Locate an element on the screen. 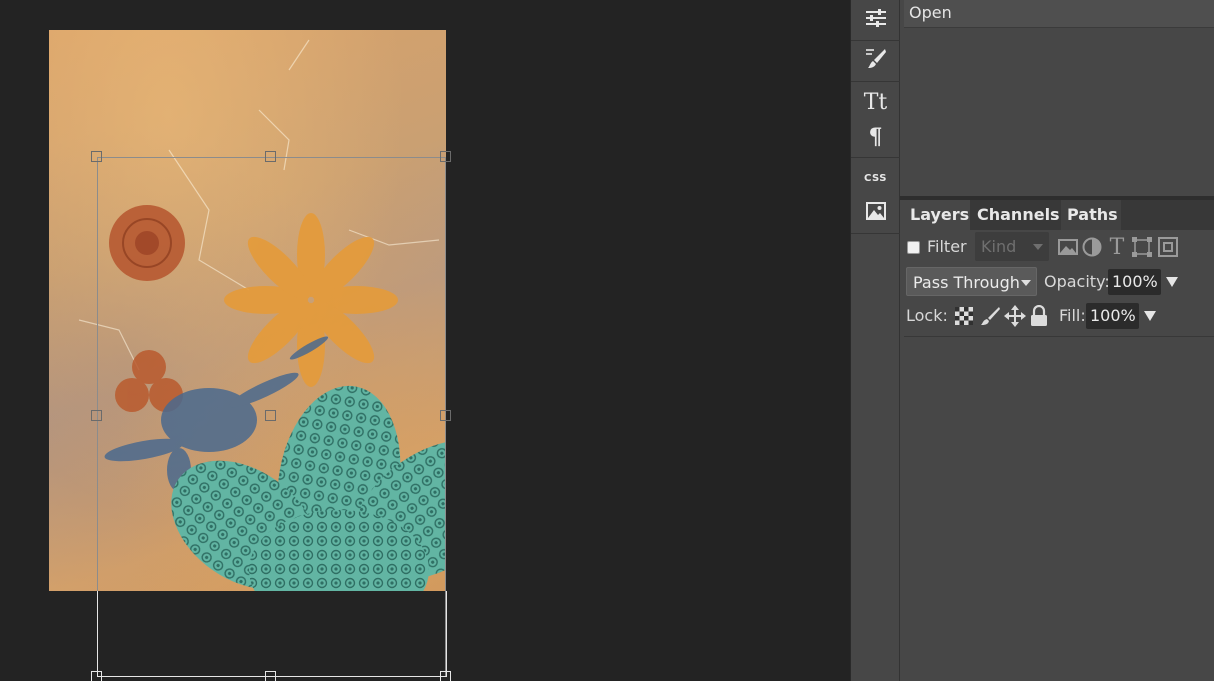 The height and width of the screenshot is (681, 1214). kind-select: Kind is located at coordinates (1012, 246).